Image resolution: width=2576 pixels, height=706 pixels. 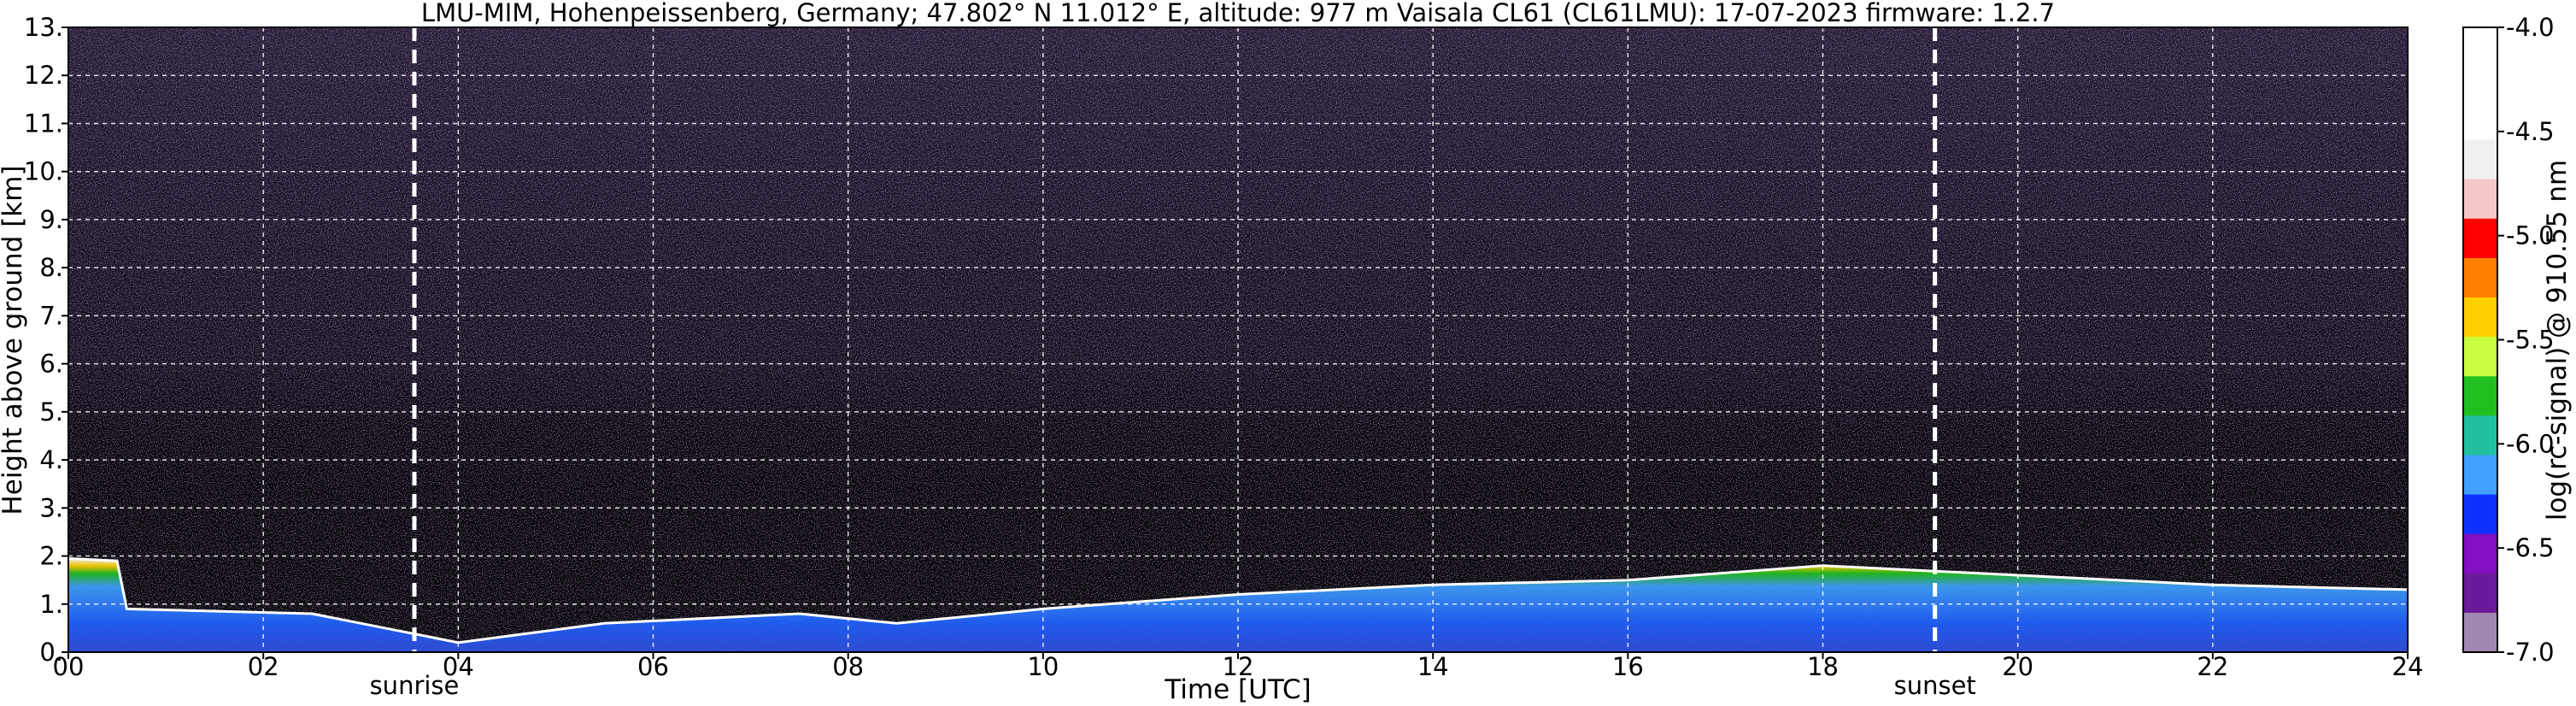 What do you see at coordinates (51, 459) in the screenshot?
I see `y-tick-label: 4.` at bounding box center [51, 459].